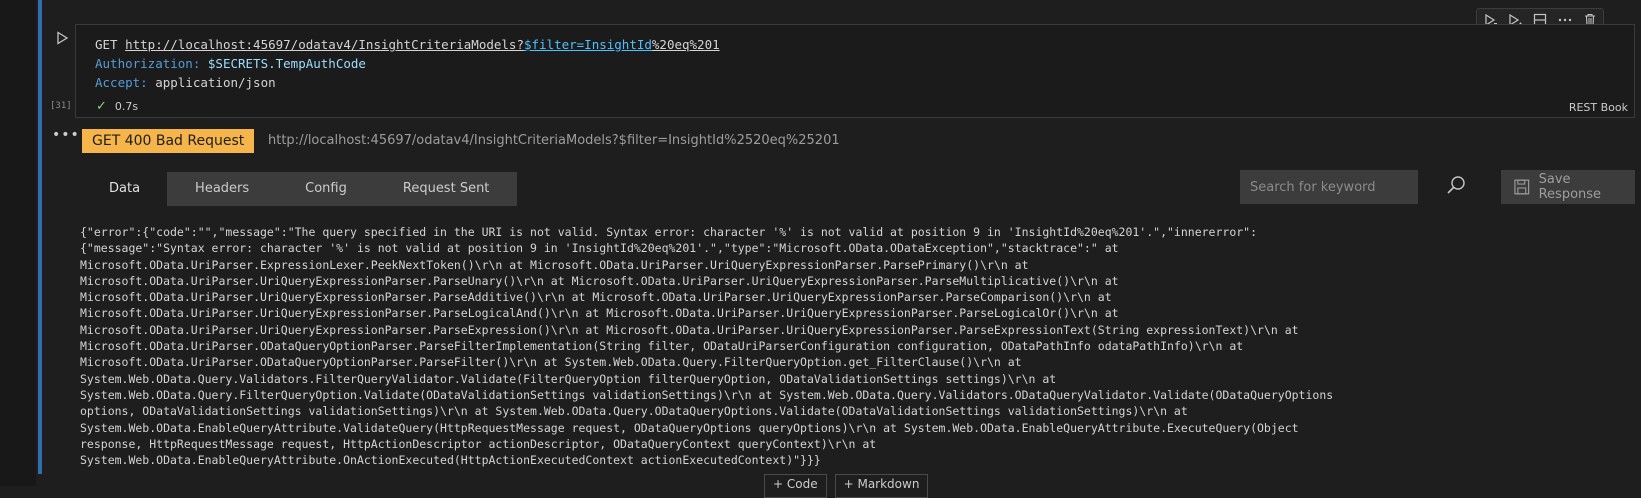  I want to click on cell-status: ✓ 0.7s, so click(117, 106).